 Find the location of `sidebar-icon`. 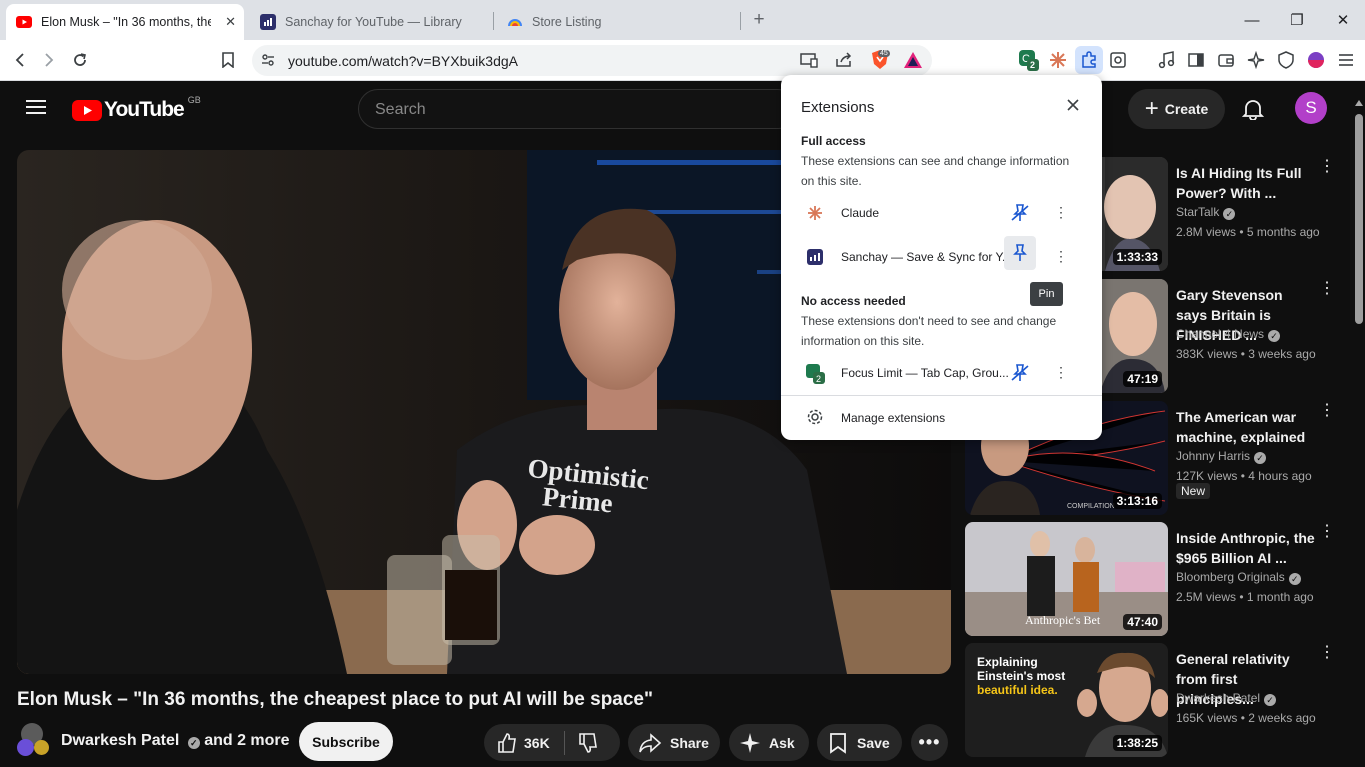

sidebar-icon is located at coordinates (1196, 60).